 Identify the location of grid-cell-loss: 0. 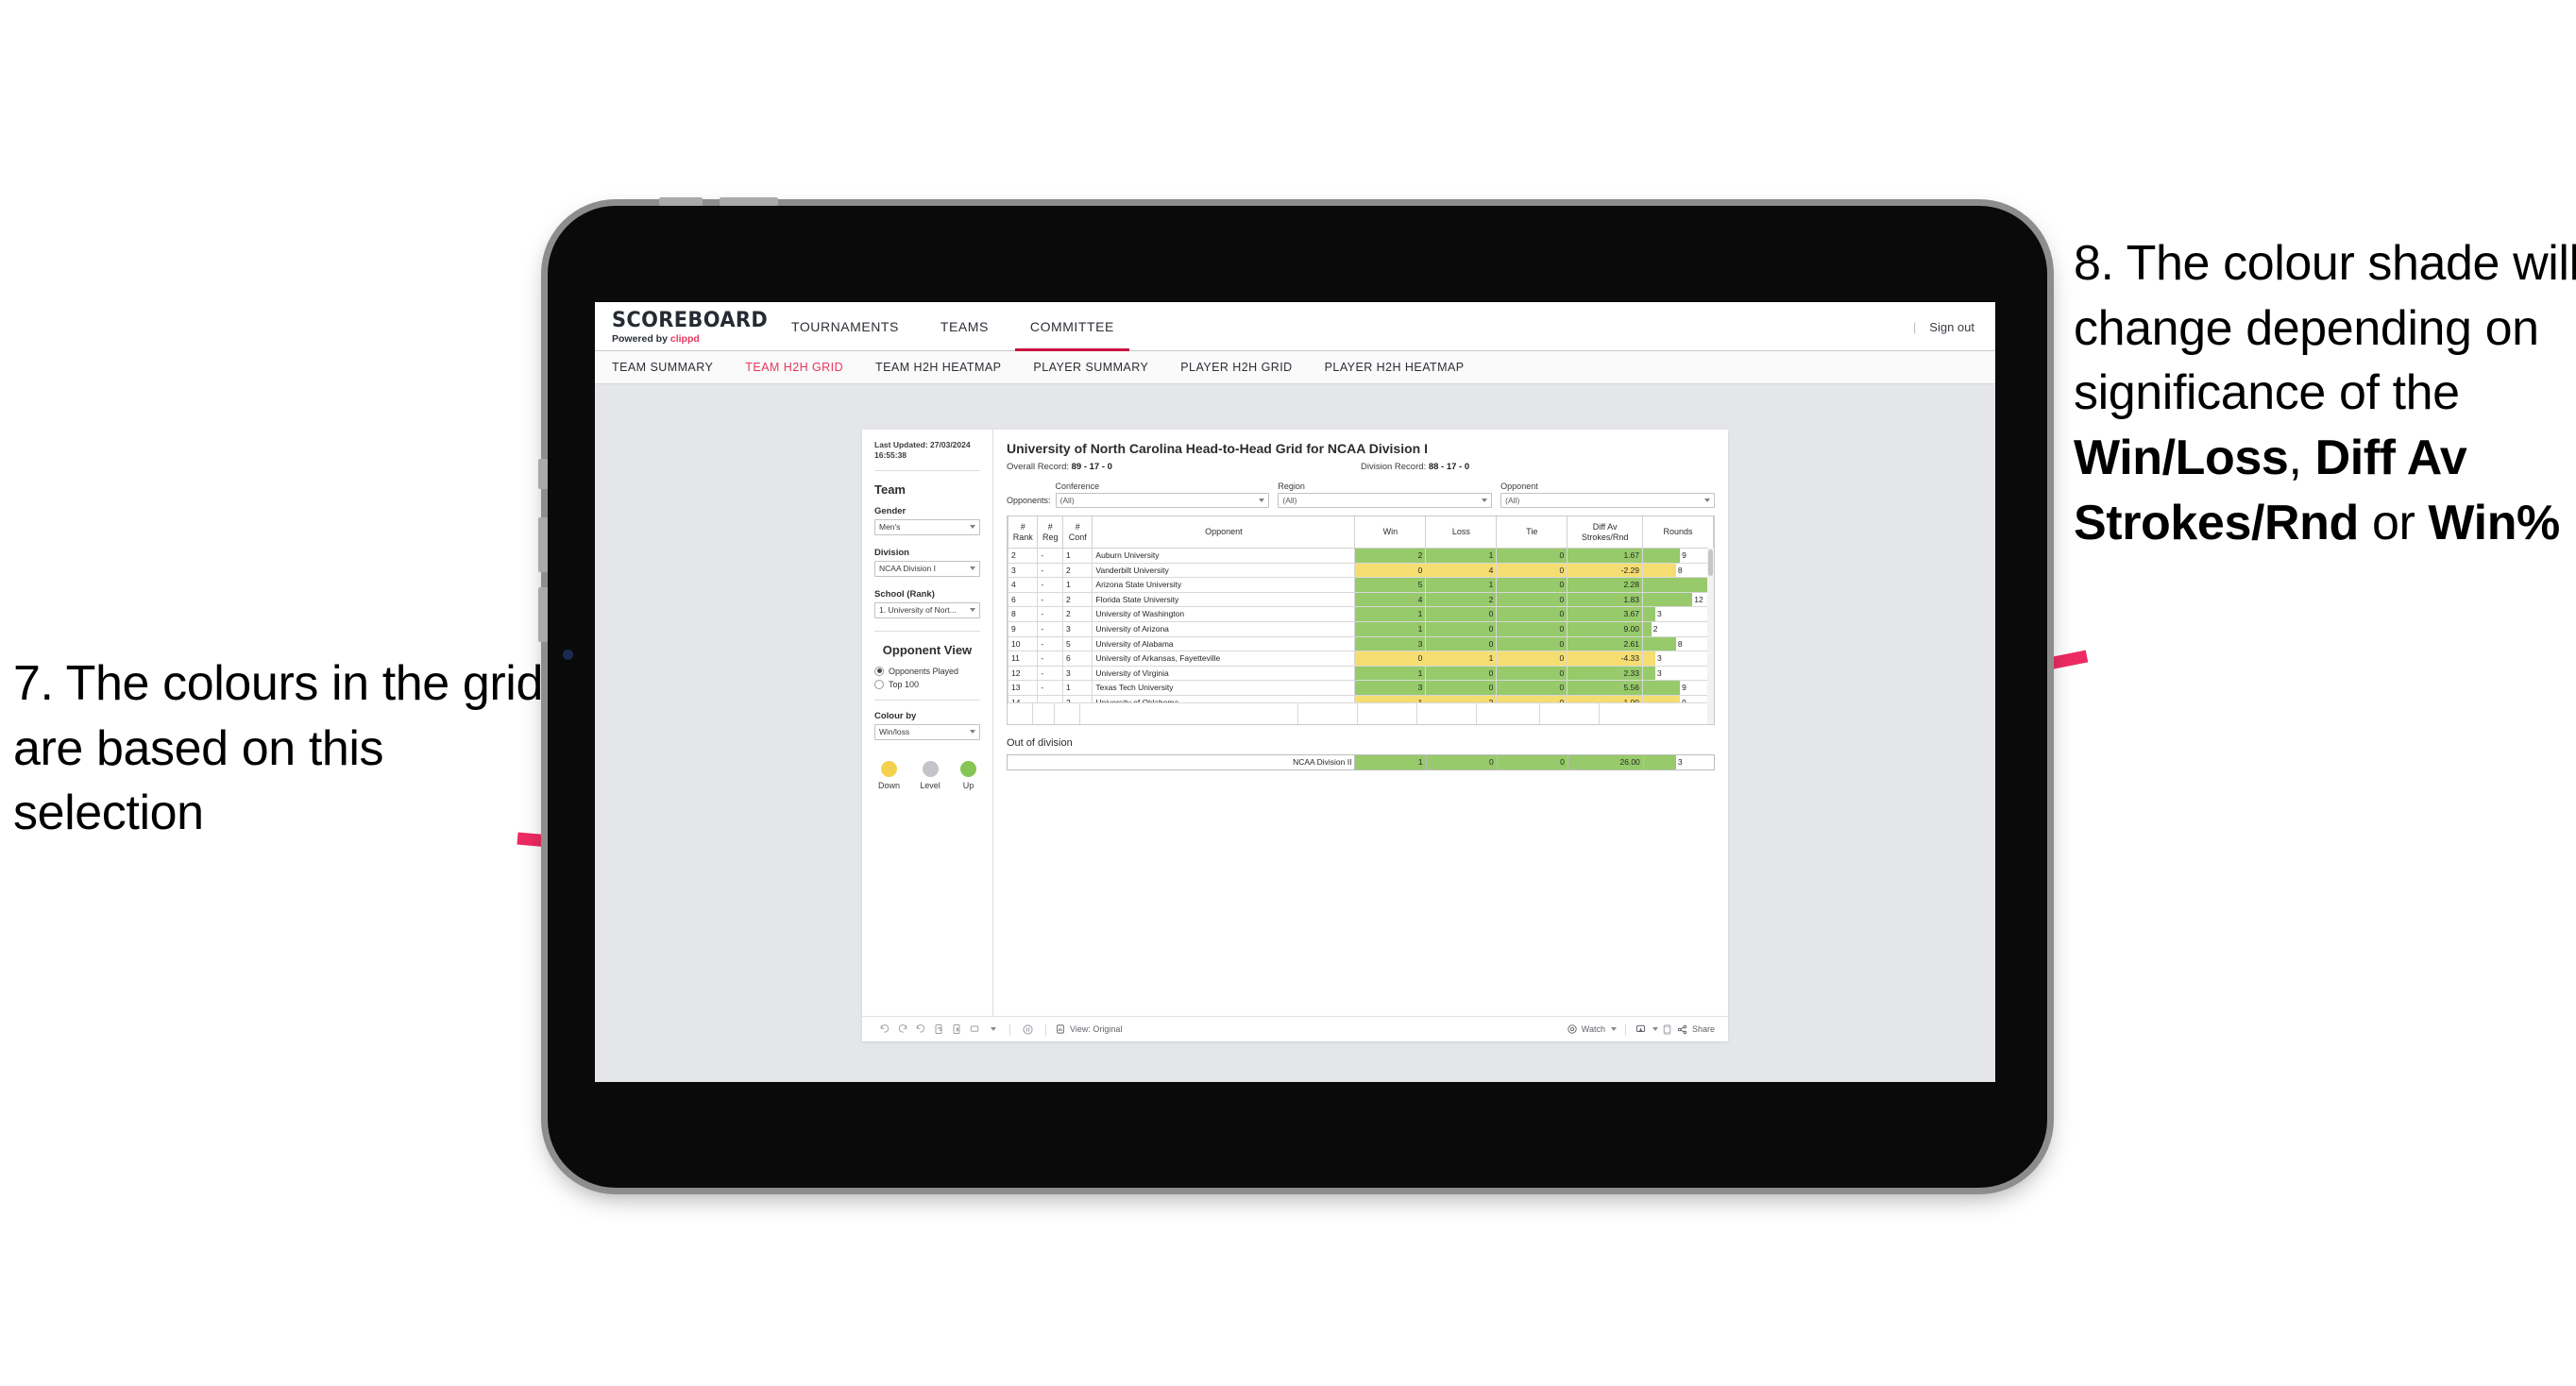
(1461, 643).